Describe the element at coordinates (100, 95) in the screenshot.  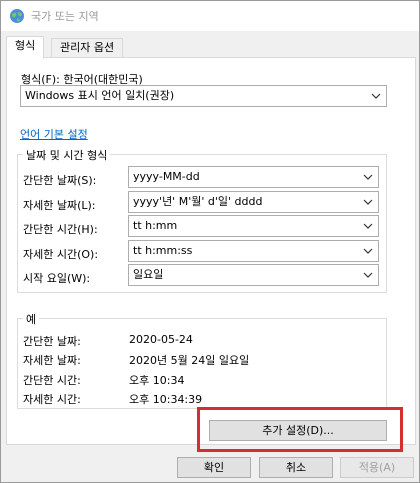
I see `format-select-value: Windows 표시 언어 일치(권장)` at that location.